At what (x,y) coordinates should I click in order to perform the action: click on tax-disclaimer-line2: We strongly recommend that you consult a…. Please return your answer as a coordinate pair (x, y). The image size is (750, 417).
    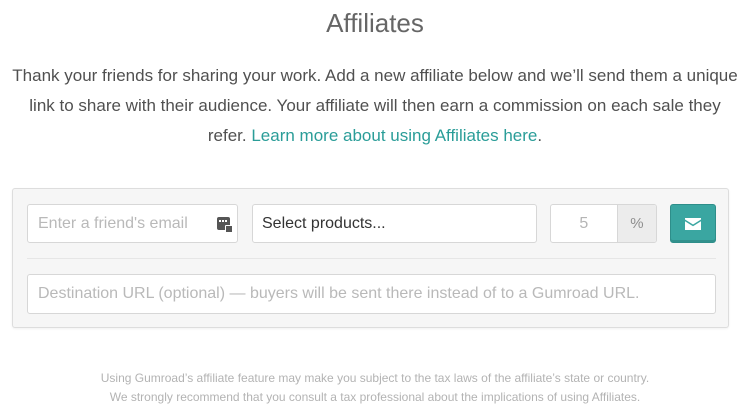
    Looking at the image, I should click on (375, 397).